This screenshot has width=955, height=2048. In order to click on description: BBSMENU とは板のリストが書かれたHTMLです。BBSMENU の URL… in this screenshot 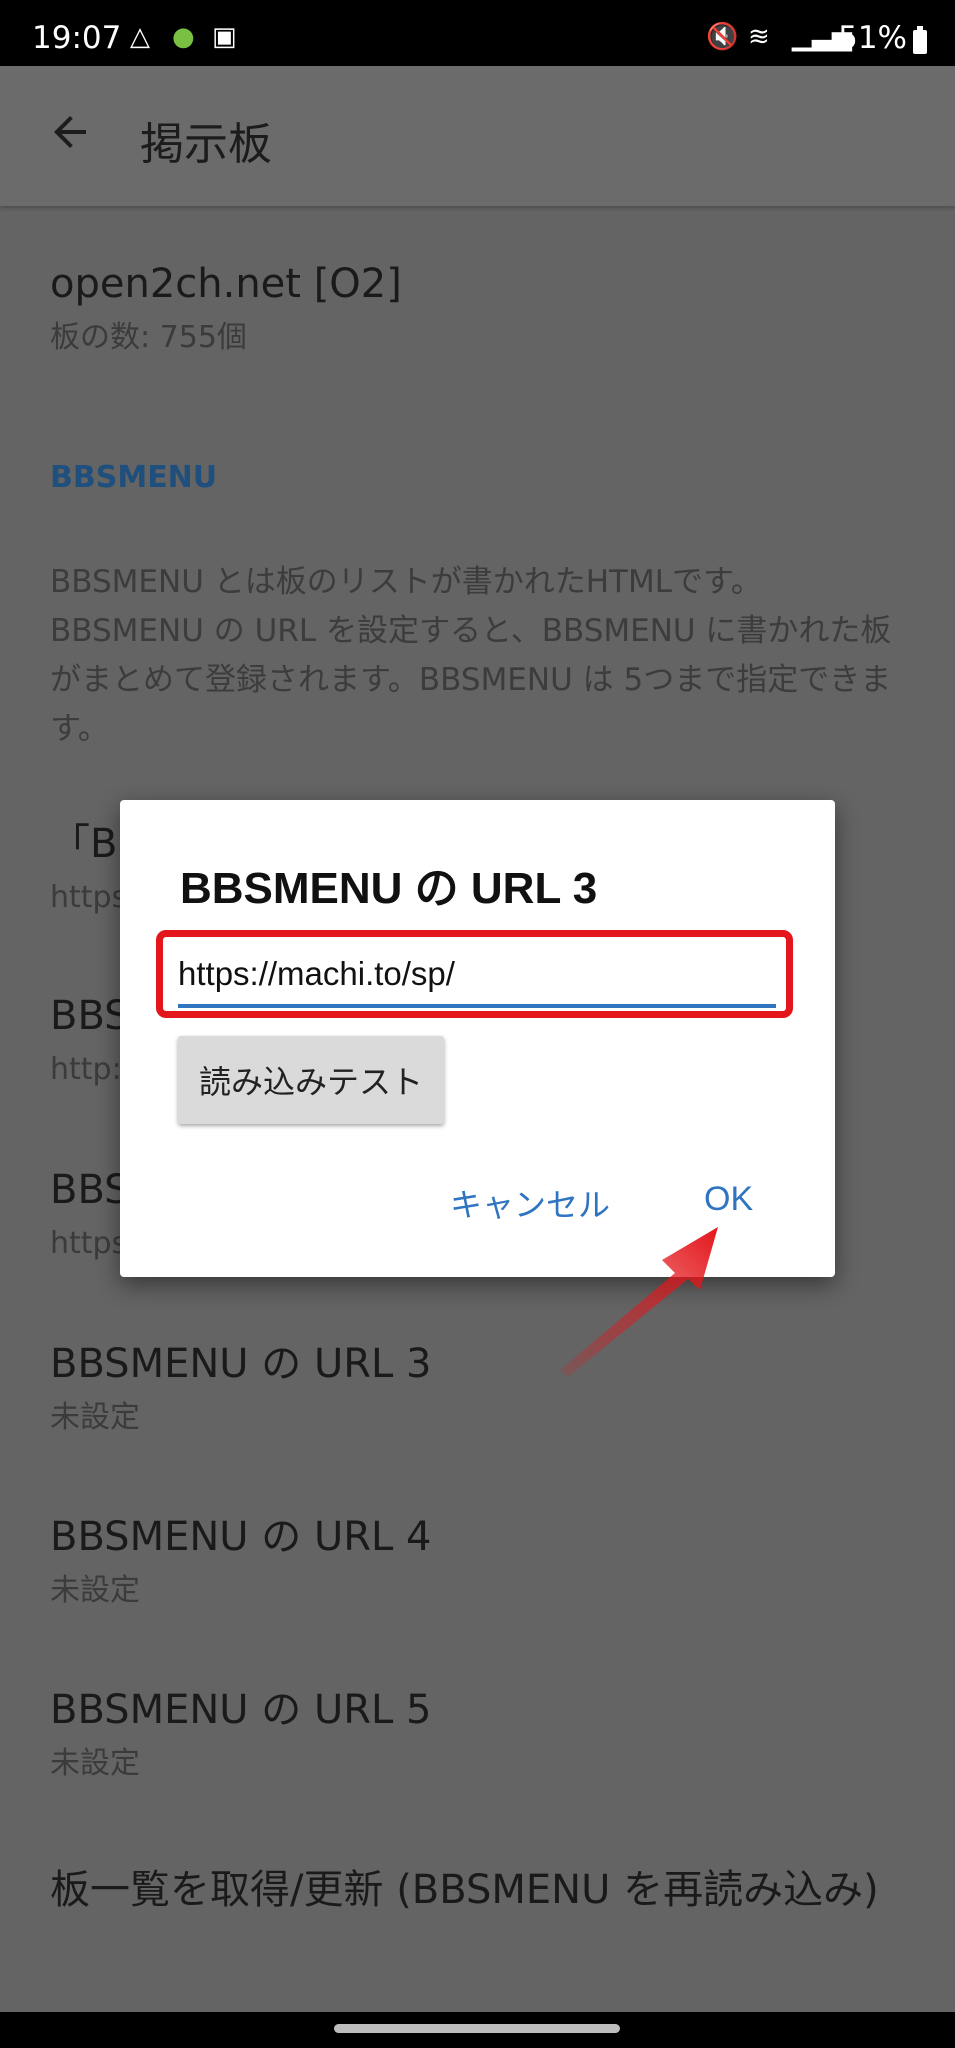, I will do `click(471, 655)`.